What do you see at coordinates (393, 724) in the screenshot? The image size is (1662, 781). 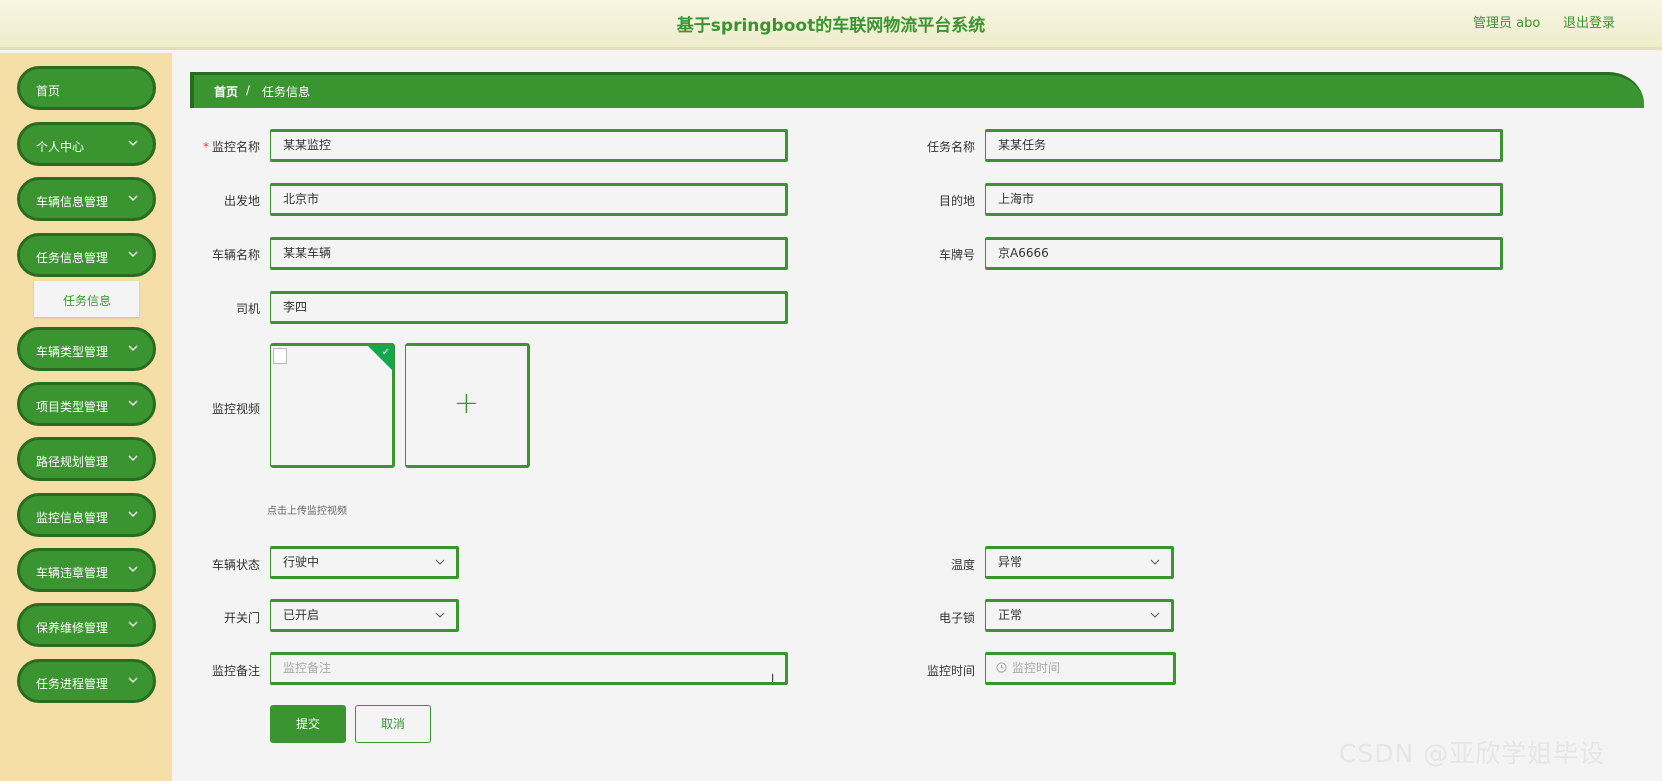 I see `cancel-button: 取消` at bounding box center [393, 724].